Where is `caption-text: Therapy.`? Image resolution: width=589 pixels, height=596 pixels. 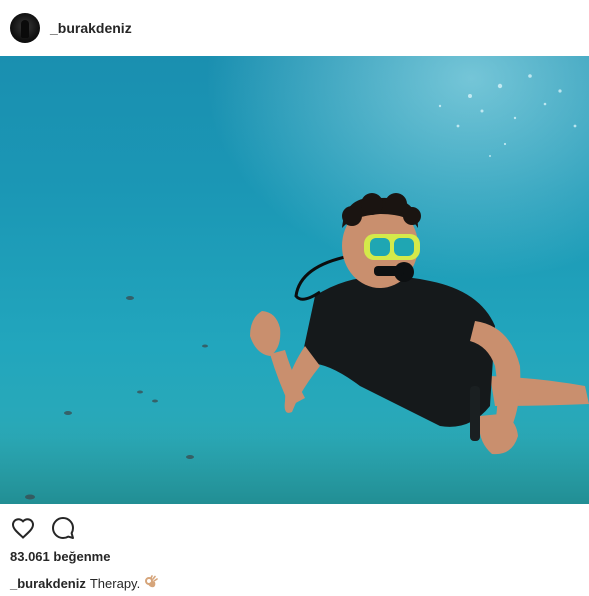 caption-text: Therapy. is located at coordinates (115, 583).